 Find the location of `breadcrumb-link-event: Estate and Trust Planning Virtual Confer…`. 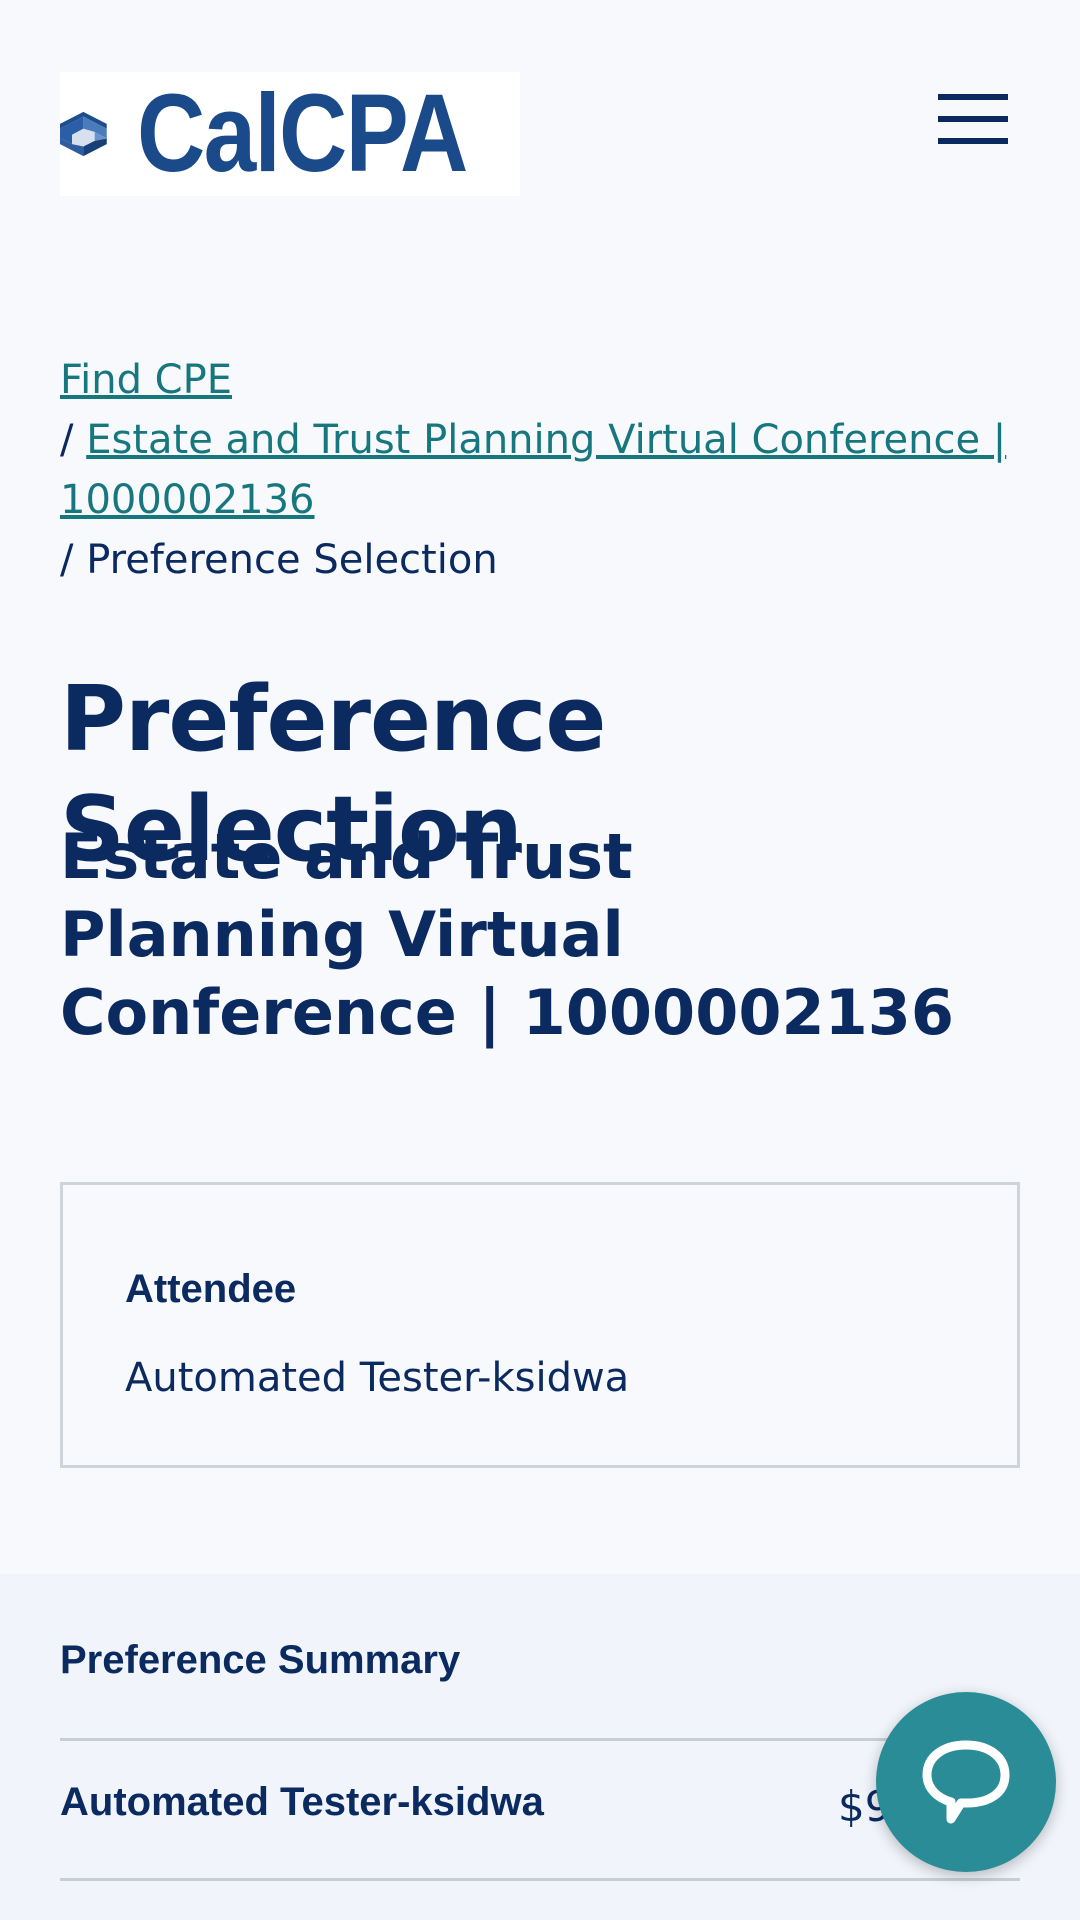

breadcrumb-link-event: Estate and Trust Planning Virtual Confer… is located at coordinates (533, 470).